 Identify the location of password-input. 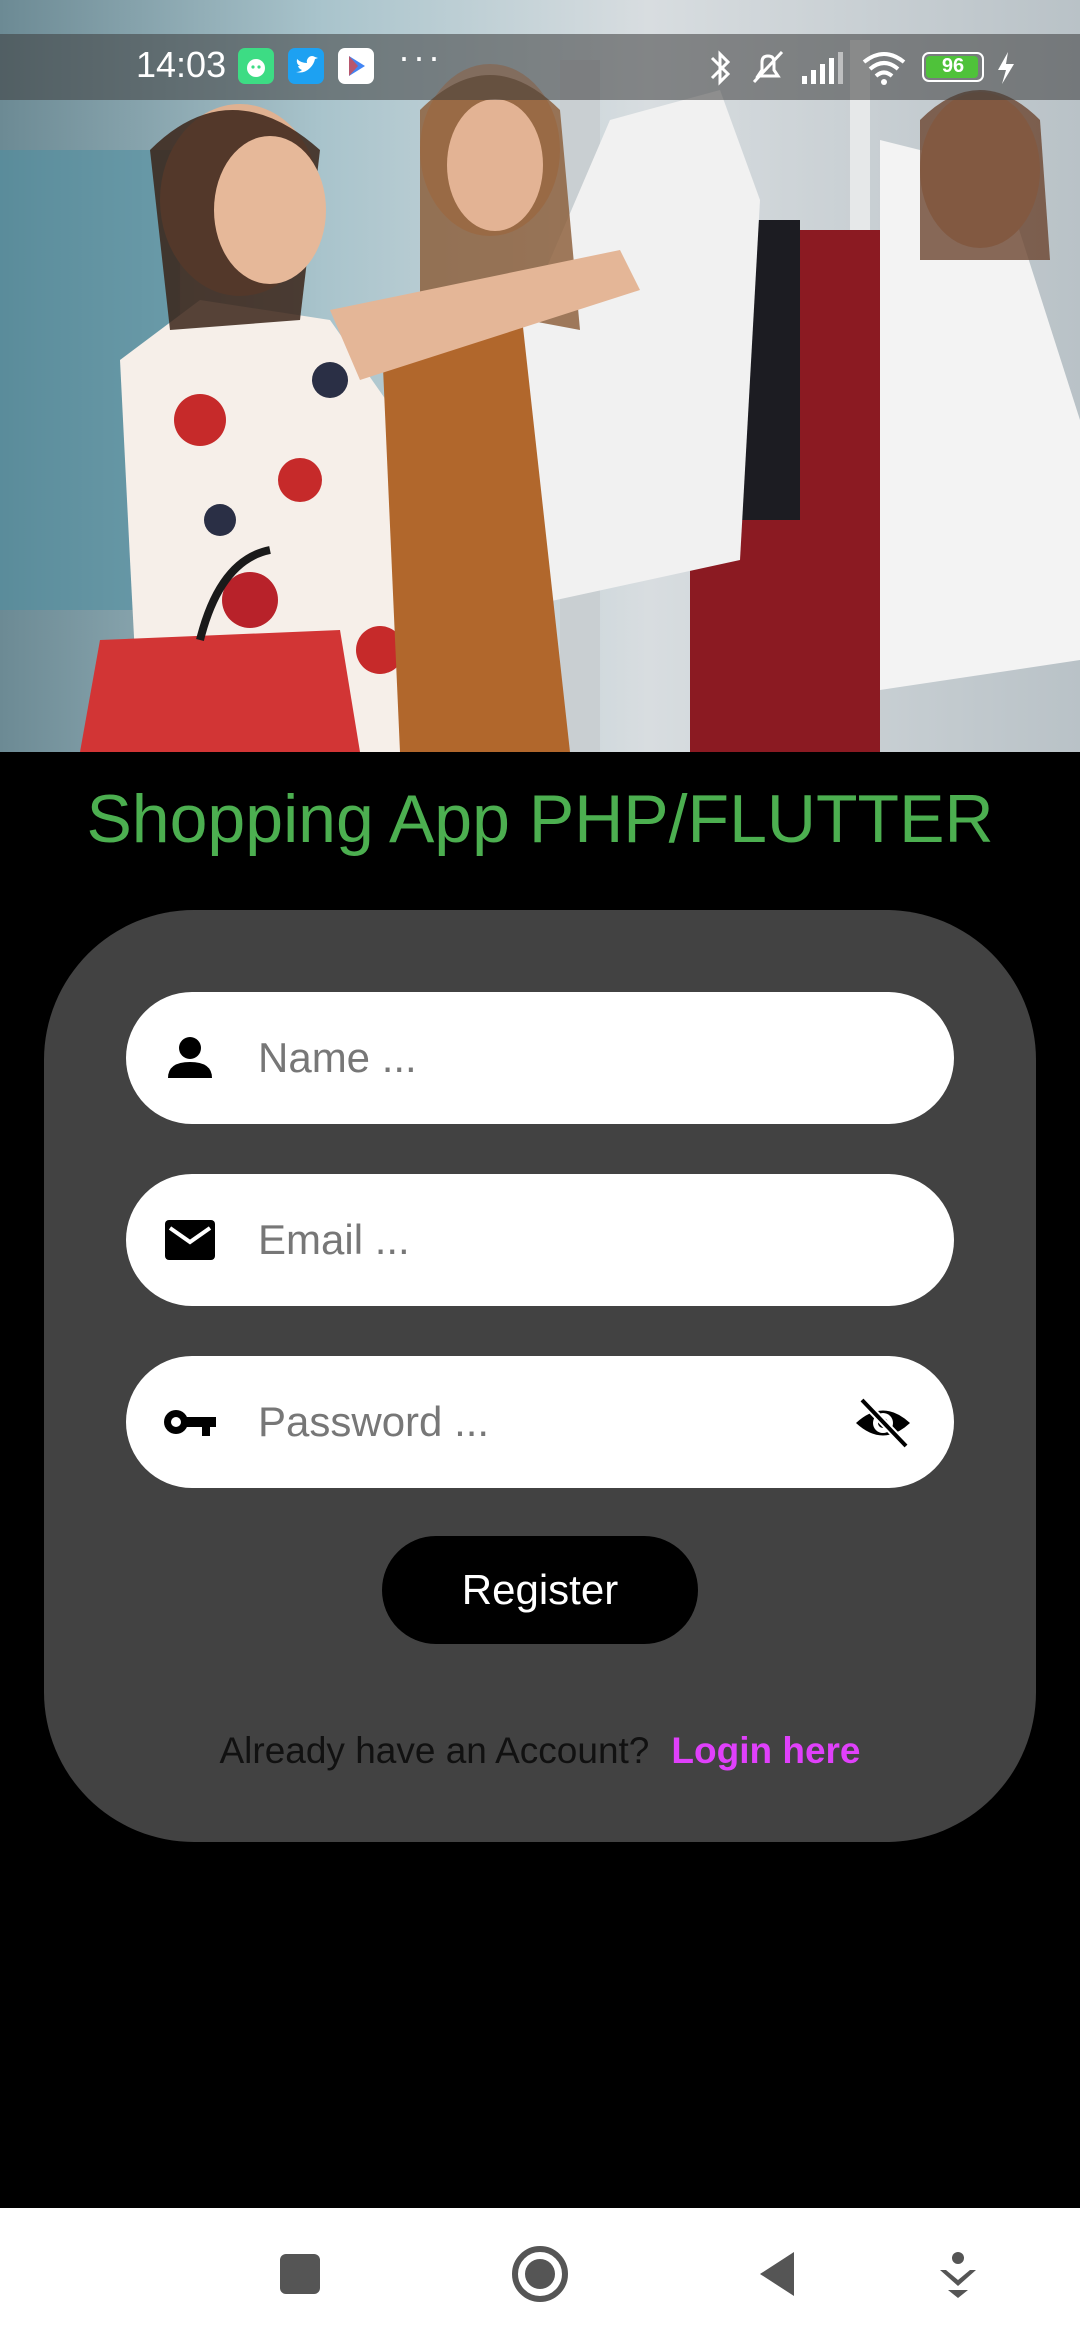
(538, 1422).